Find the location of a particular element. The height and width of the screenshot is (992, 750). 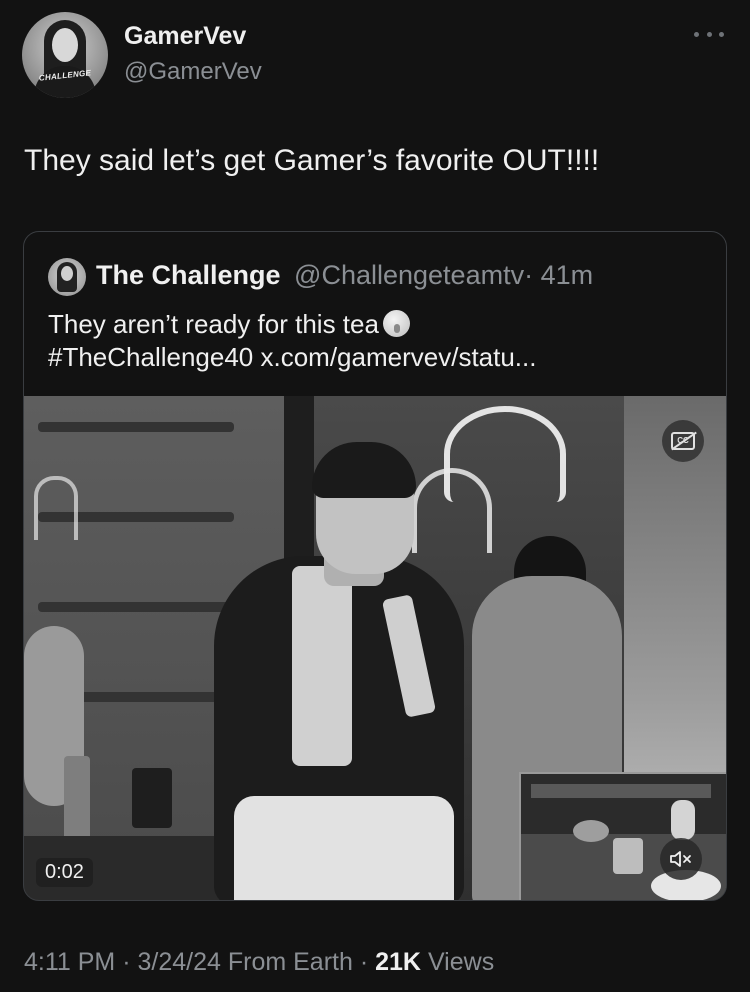

speaker-muted-icon is located at coordinates (680, 859).